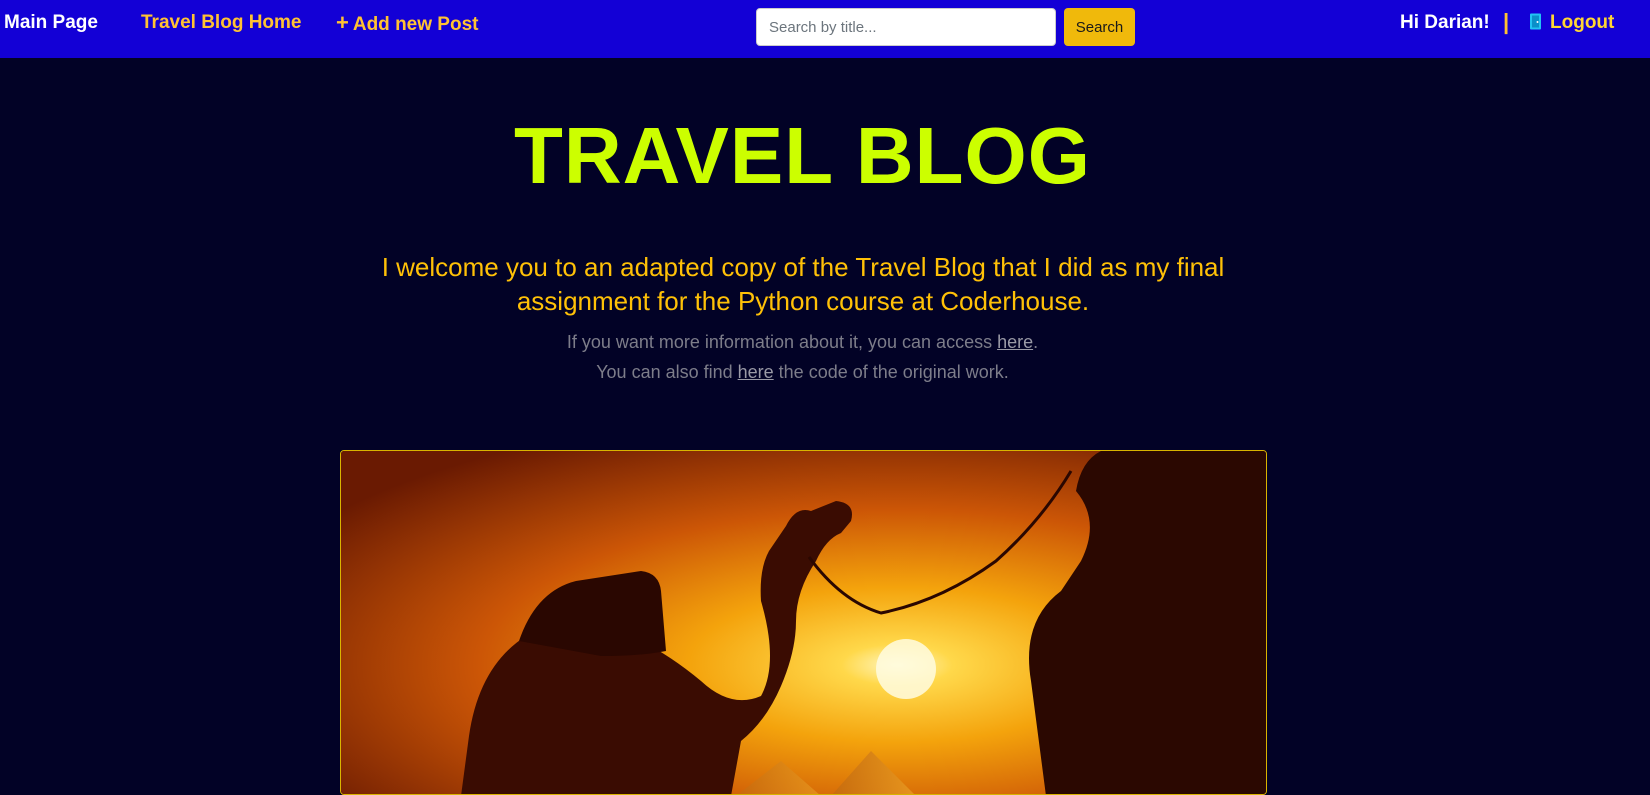  I want to click on code-prefix: You can also find, so click(667, 372).